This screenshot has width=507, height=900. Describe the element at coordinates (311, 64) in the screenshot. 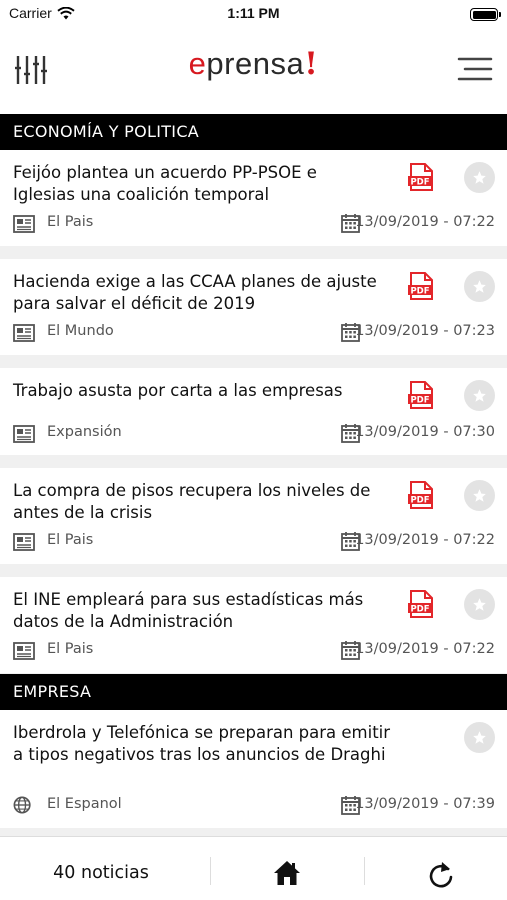

I see `logo-bang: !` at that location.